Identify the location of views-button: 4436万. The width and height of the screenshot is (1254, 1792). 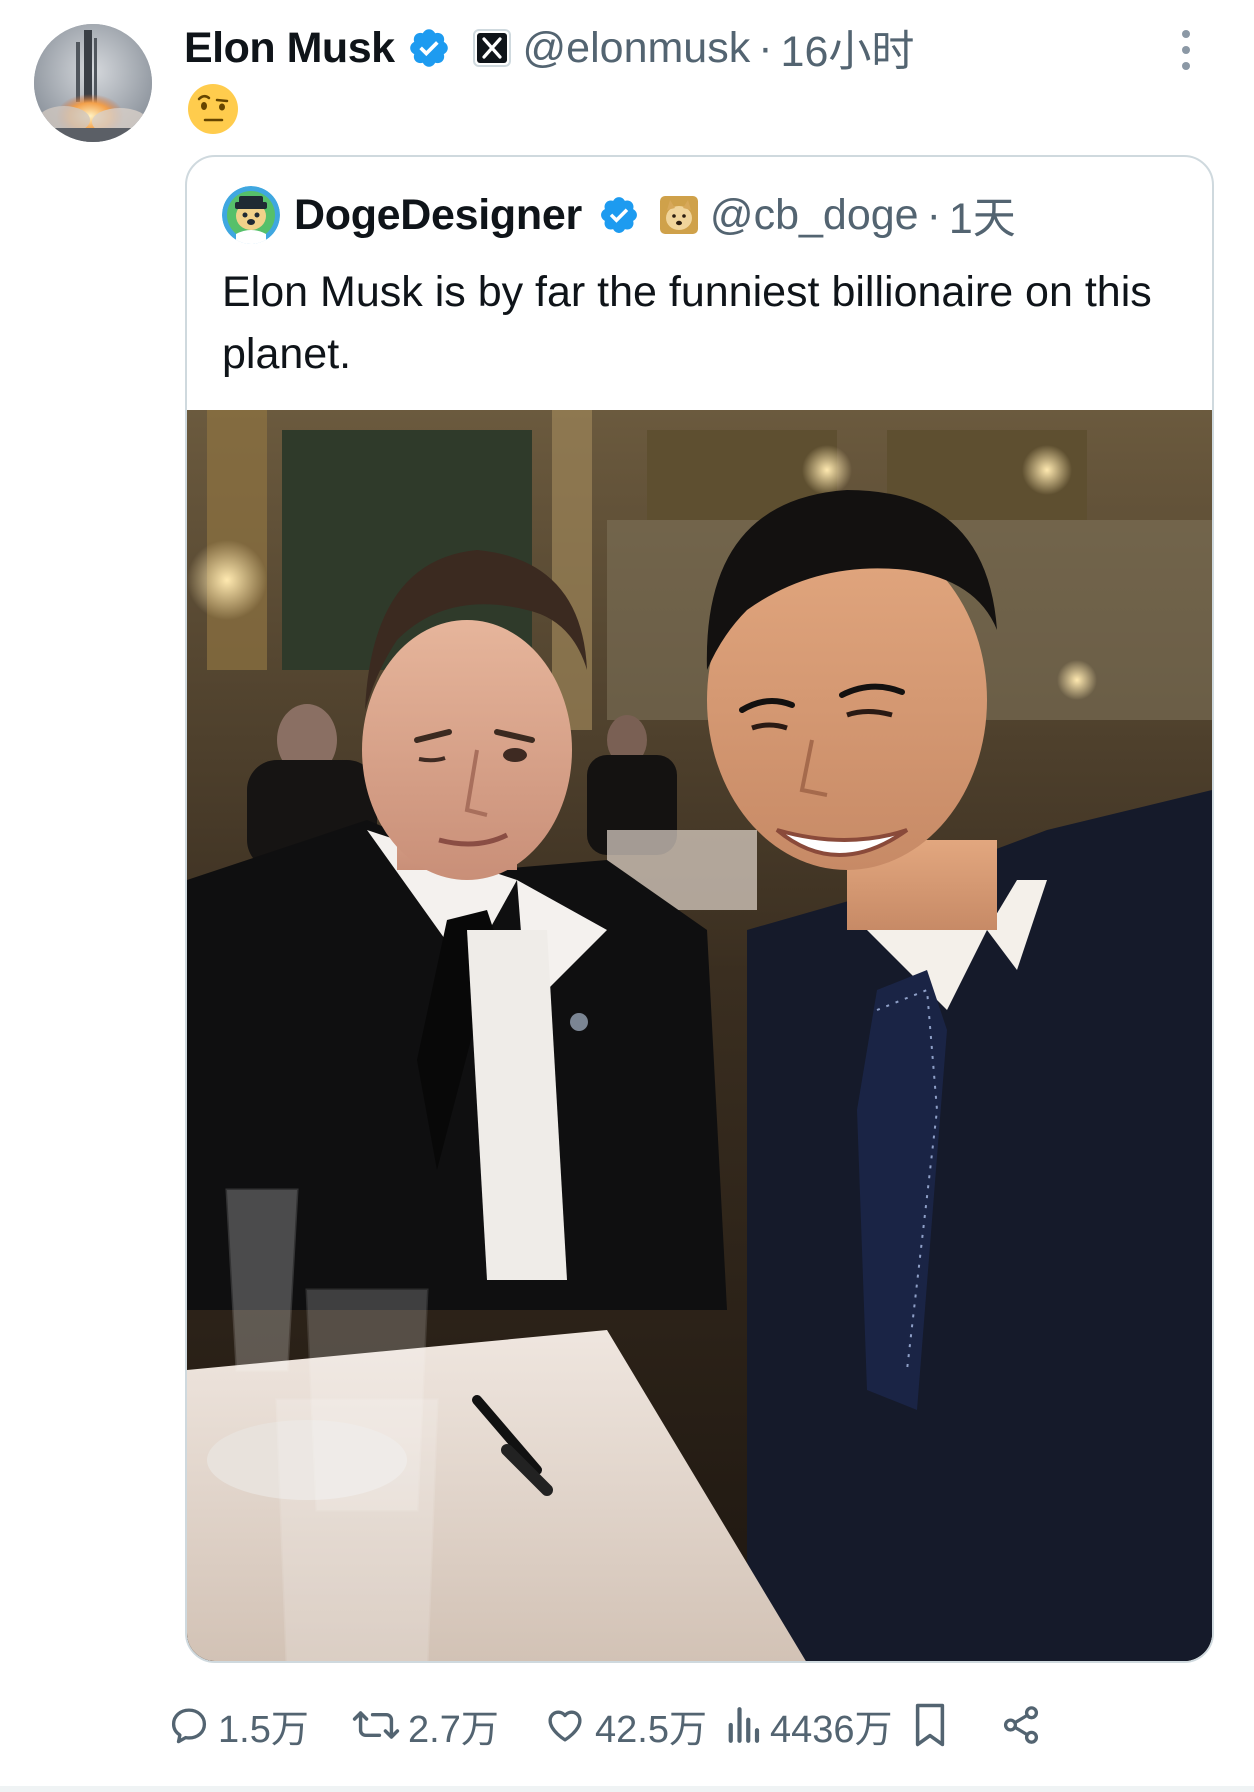
(808, 1725).